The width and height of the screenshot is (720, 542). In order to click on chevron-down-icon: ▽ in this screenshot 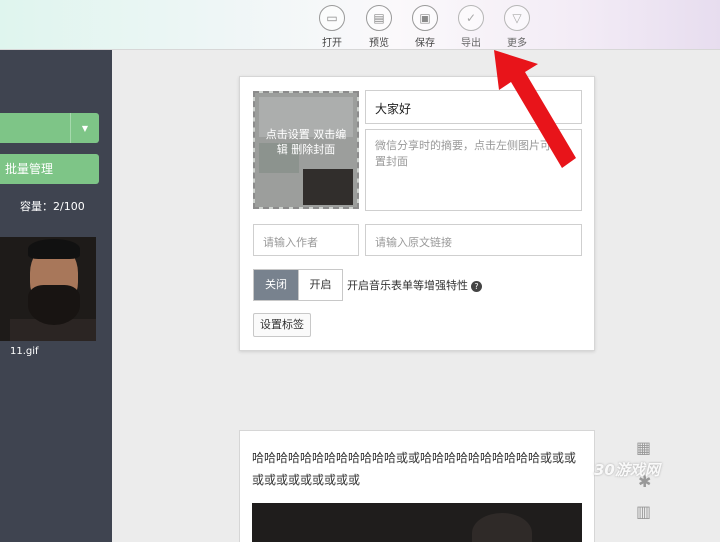, I will do `click(517, 18)`.